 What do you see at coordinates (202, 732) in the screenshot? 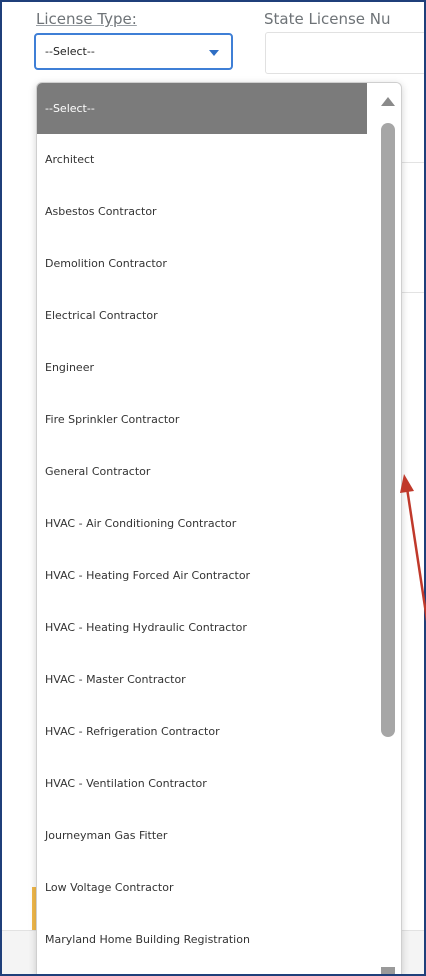
I see `dropdown-option: HVAC - Refrigeration Contractor` at bounding box center [202, 732].